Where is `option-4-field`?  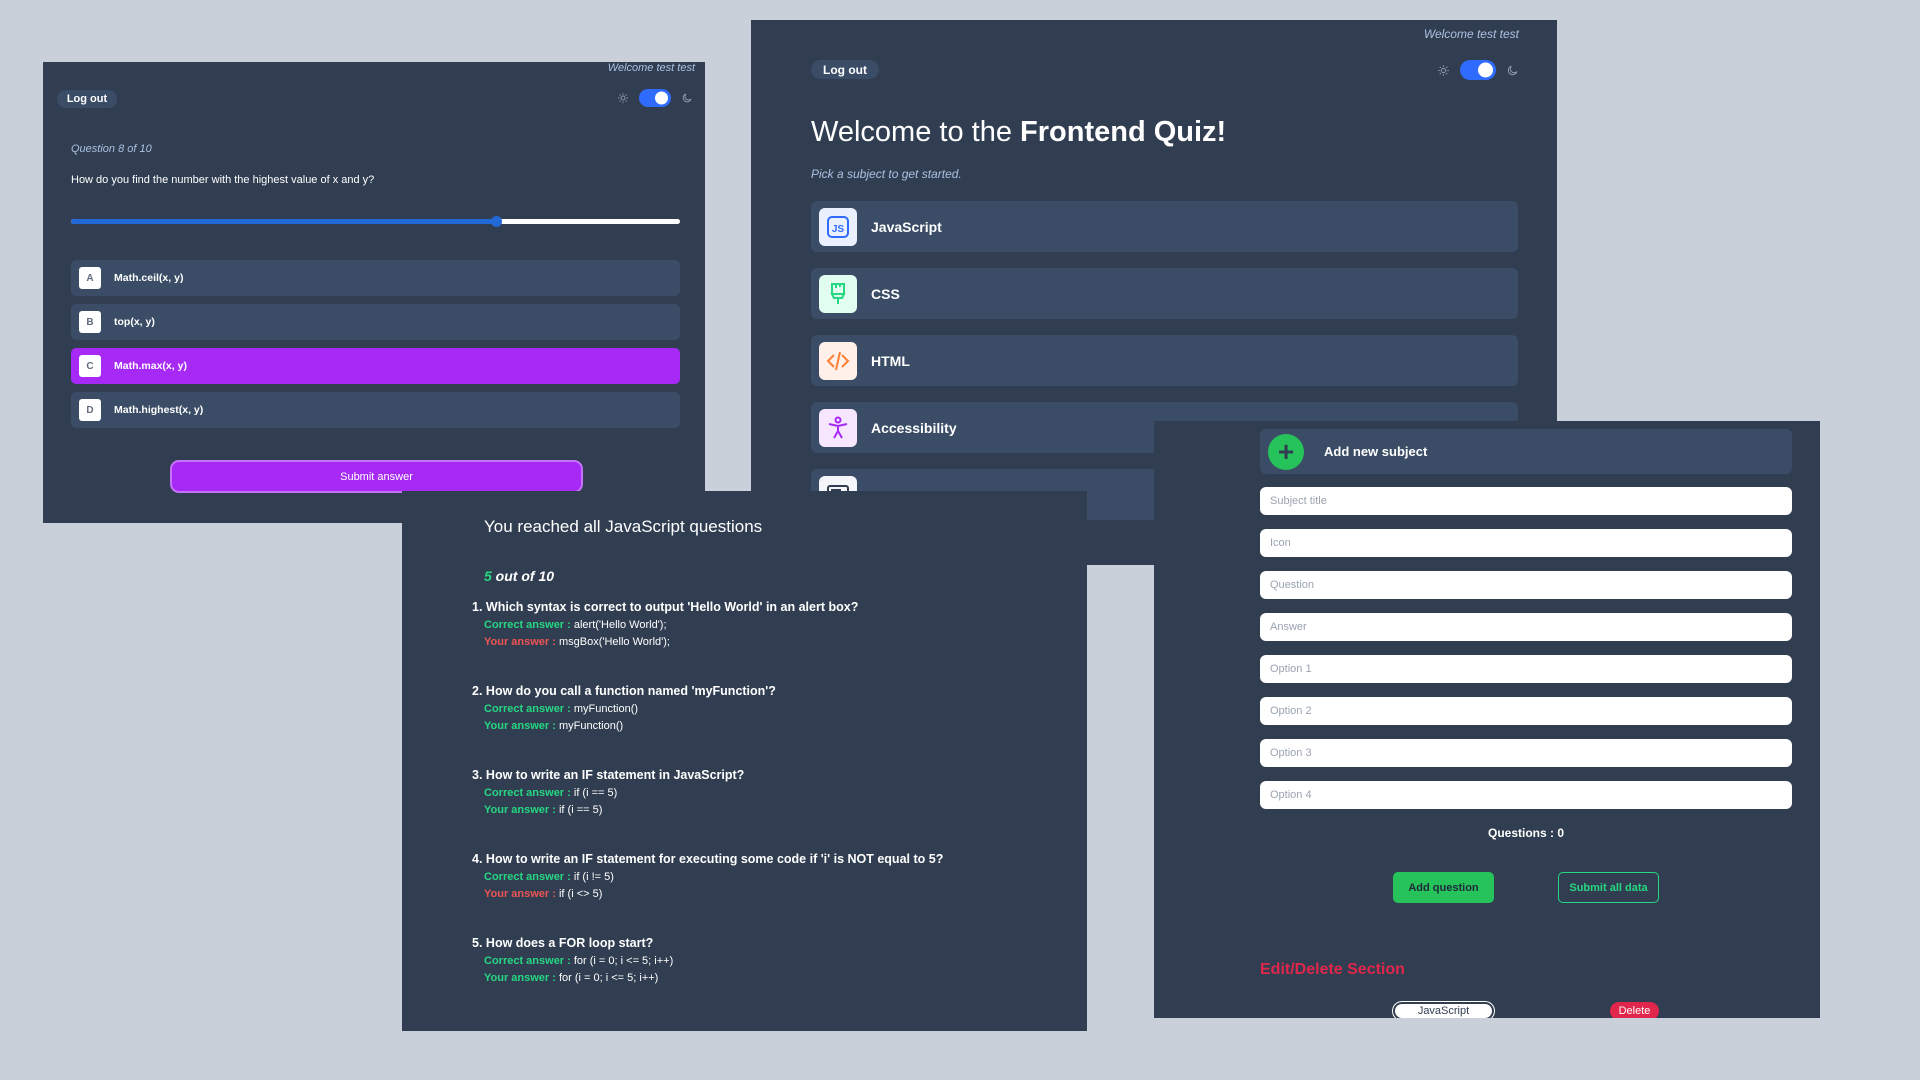
option-4-field is located at coordinates (1526, 795).